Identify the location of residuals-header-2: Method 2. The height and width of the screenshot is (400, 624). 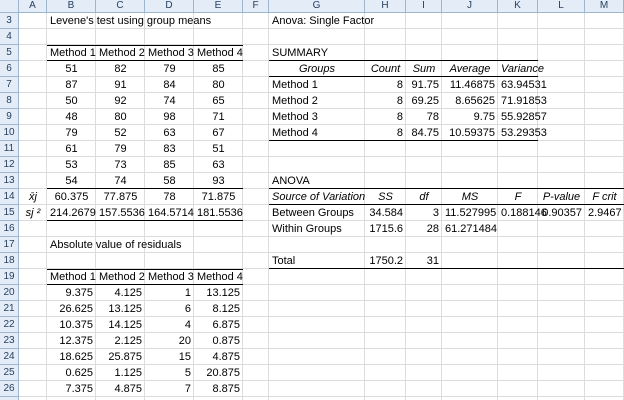
(120, 277).